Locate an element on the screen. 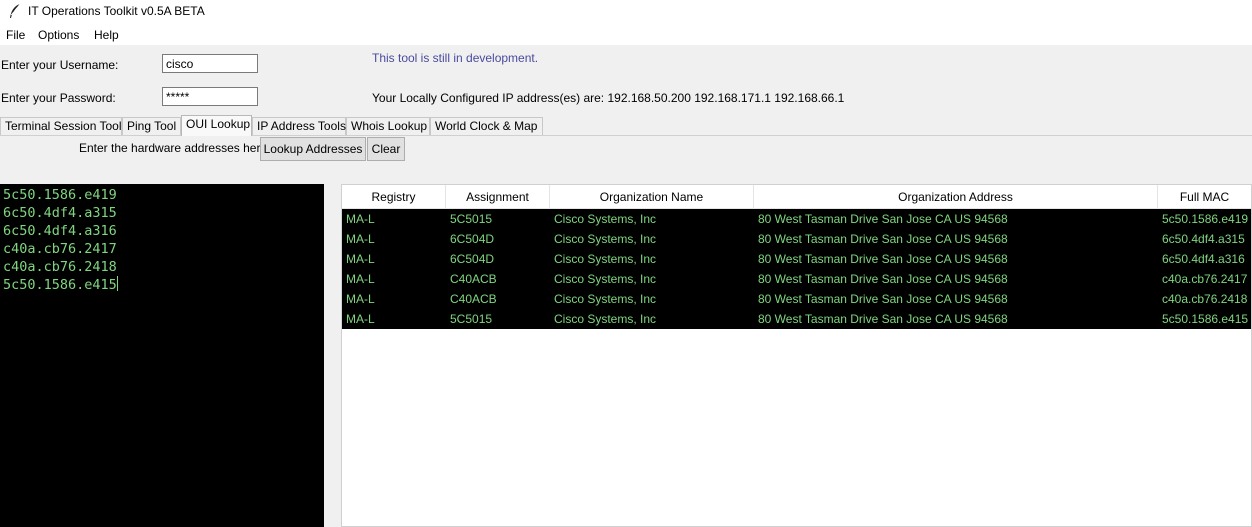 The width and height of the screenshot is (1252, 527). password-label: Enter your Password: is located at coordinates (58, 98).